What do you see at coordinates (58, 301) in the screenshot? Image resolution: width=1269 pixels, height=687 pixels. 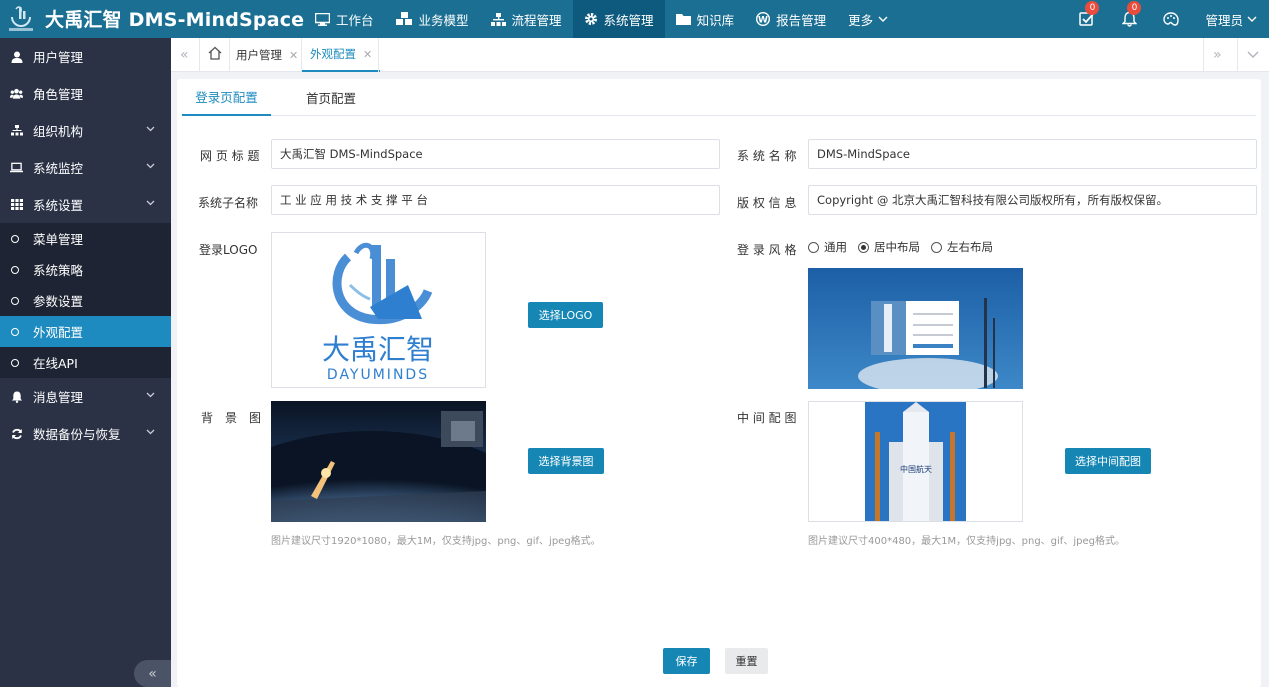 I see `sidebar-subitem-label: 参数设置` at bounding box center [58, 301].